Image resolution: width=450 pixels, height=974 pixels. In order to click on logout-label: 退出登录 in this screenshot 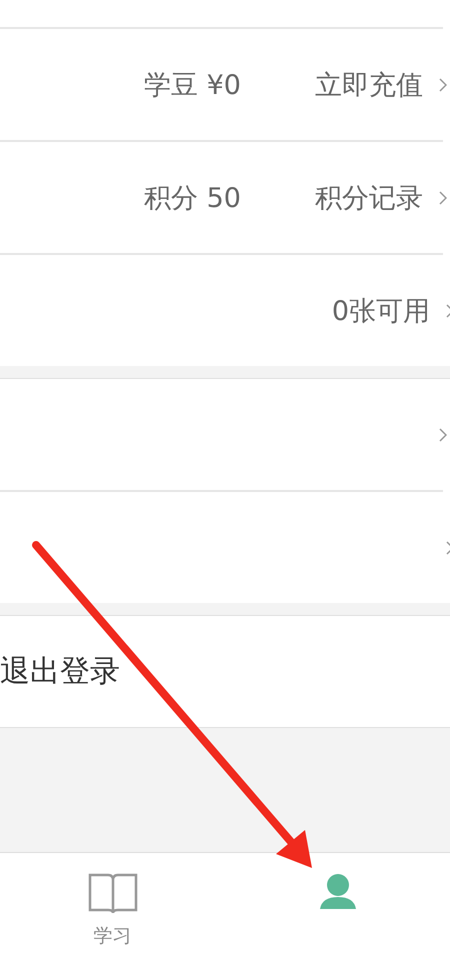, I will do `click(60, 671)`.